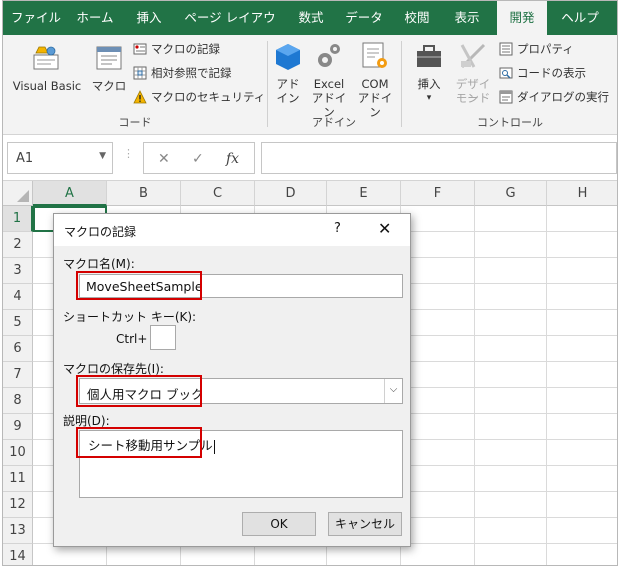  What do you see at coordinates (102, 156) in the screenshot?
I see `name-box-dropdown-icon: ▼` at bounding box center [102, 156].